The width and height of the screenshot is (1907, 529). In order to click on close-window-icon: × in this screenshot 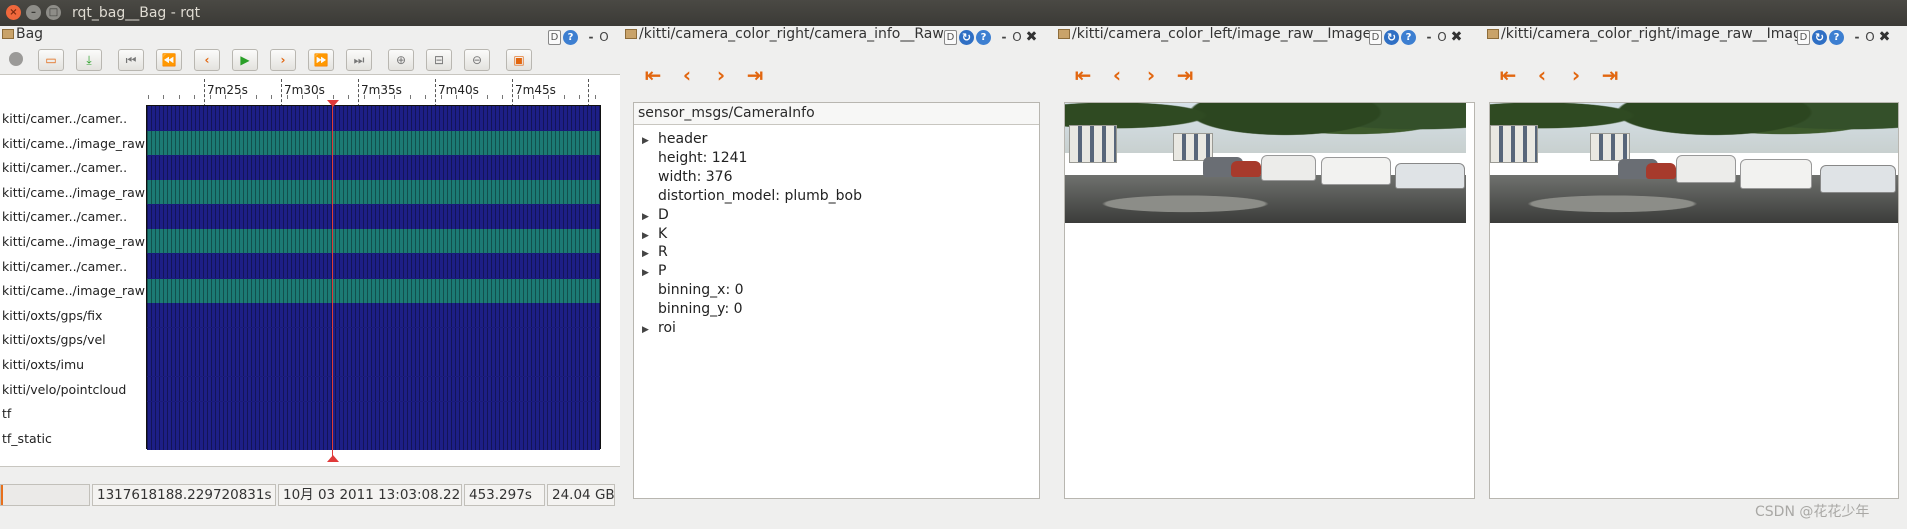, I will do `click(13, 12)`.